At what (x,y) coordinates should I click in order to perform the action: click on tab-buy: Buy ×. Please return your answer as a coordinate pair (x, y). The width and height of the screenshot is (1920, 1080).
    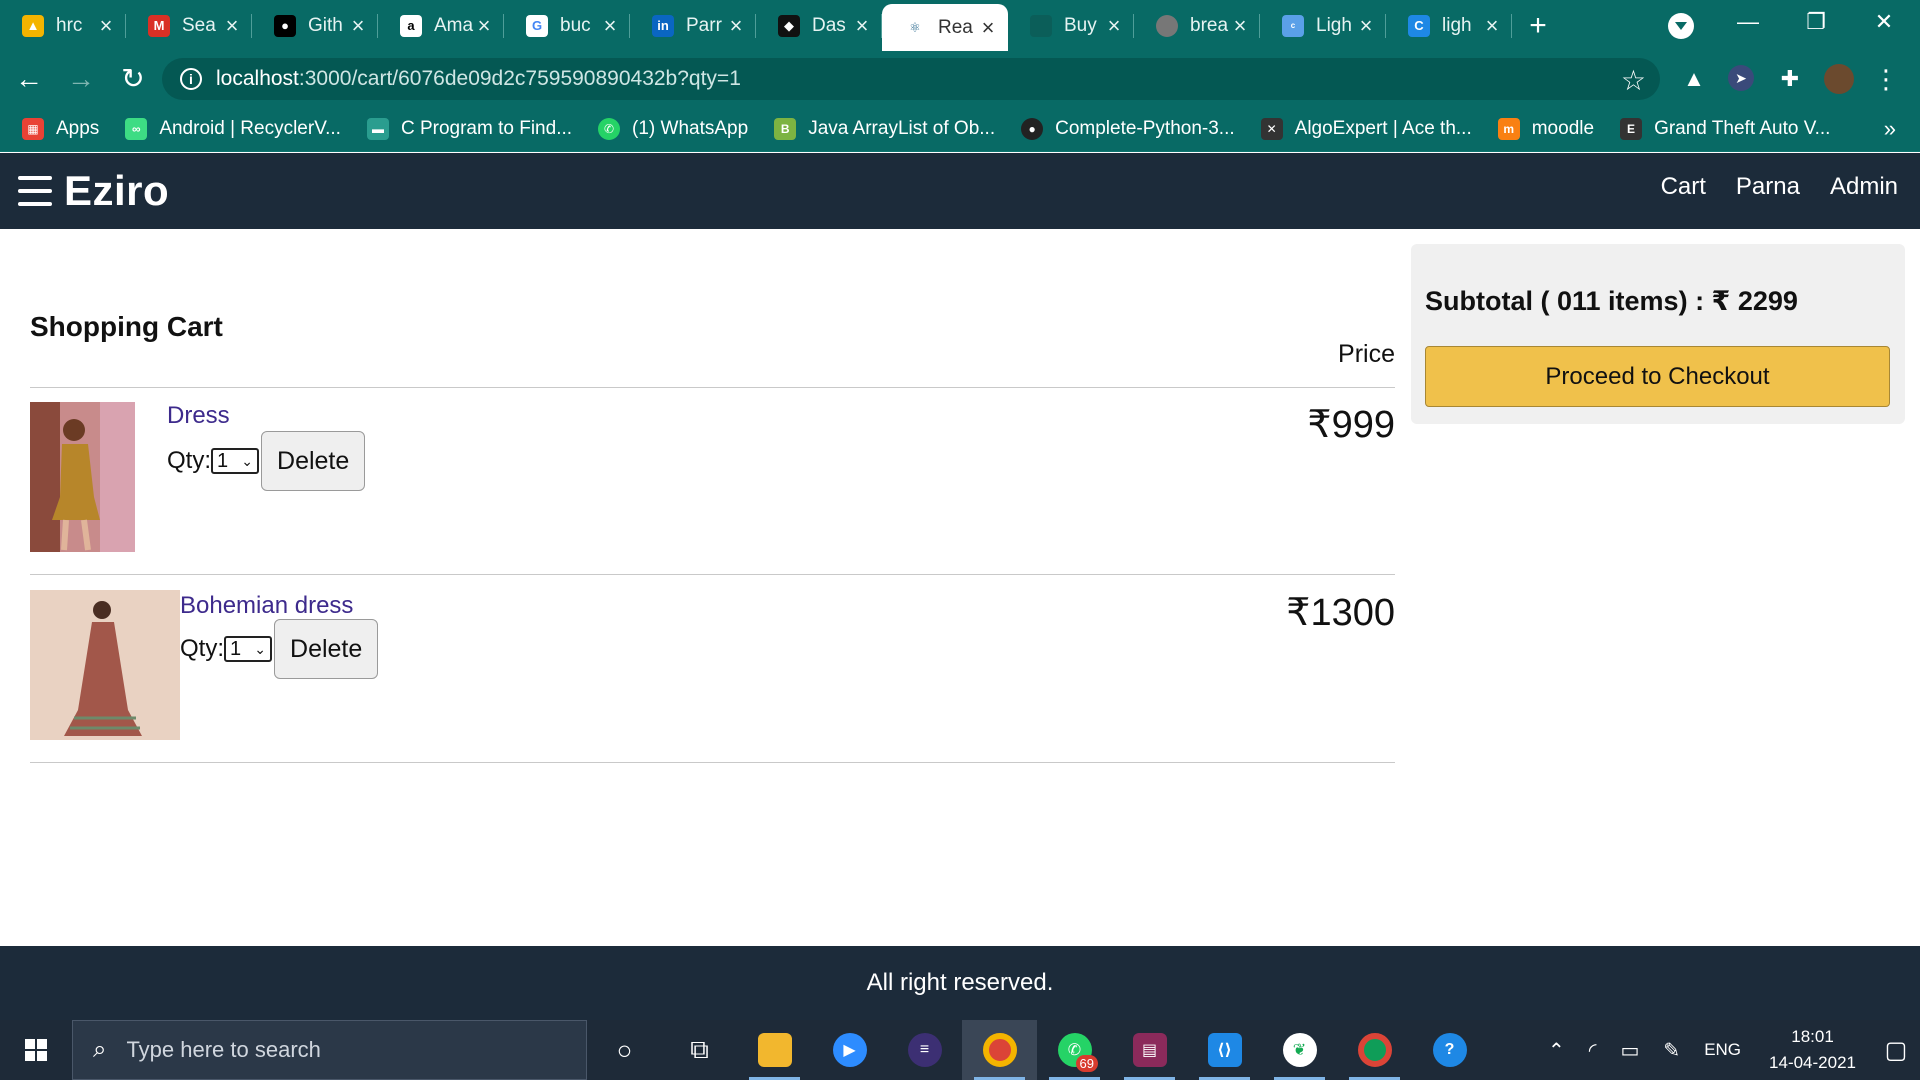
    Looking at the image, I should click on (1071, 25).